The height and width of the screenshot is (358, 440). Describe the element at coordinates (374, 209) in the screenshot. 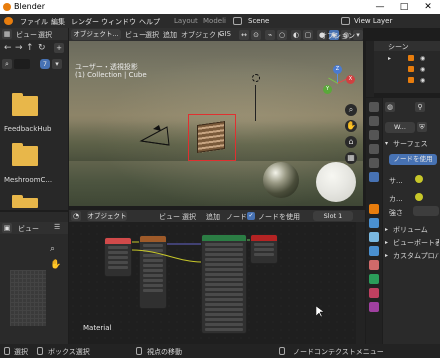

I see `object-tab-icon` at that location.